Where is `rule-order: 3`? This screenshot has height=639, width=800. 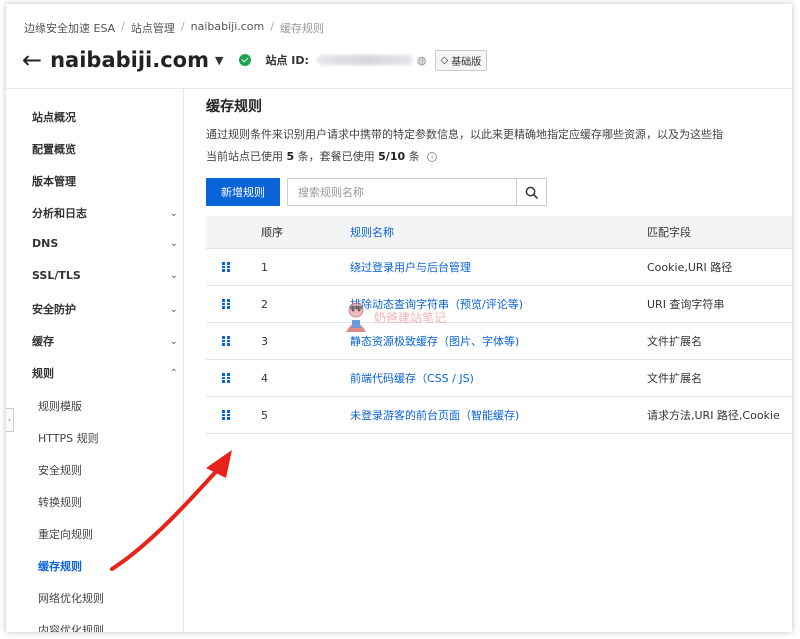
rule-order: 3 is located at coordinates (264, 341).